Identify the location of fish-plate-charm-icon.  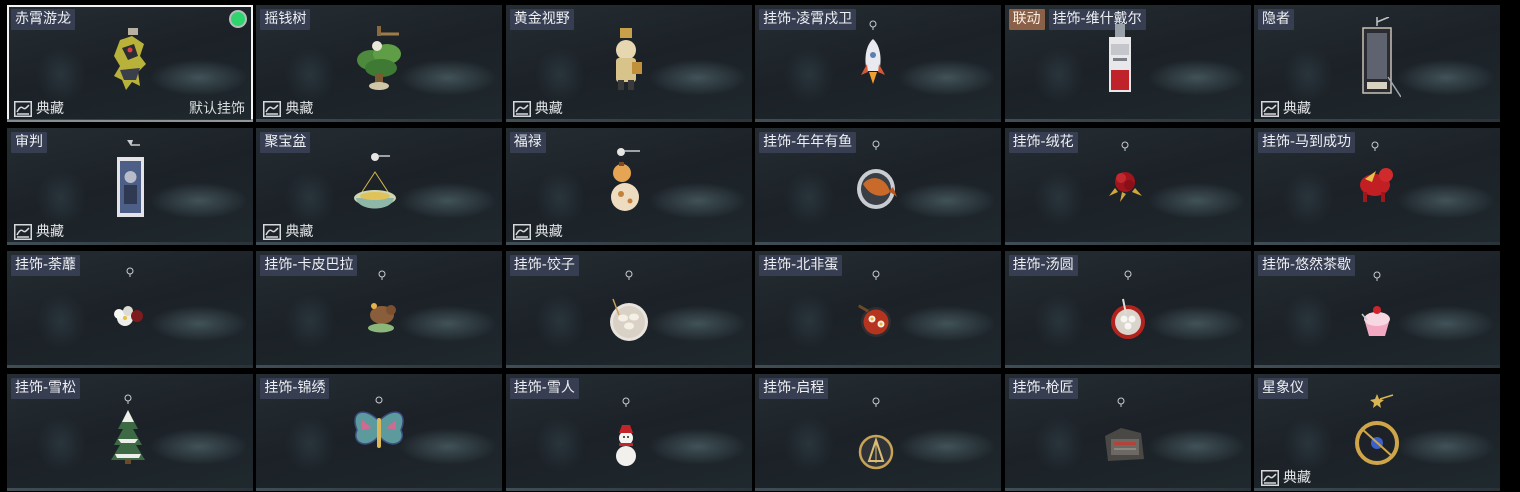
(876, 181).